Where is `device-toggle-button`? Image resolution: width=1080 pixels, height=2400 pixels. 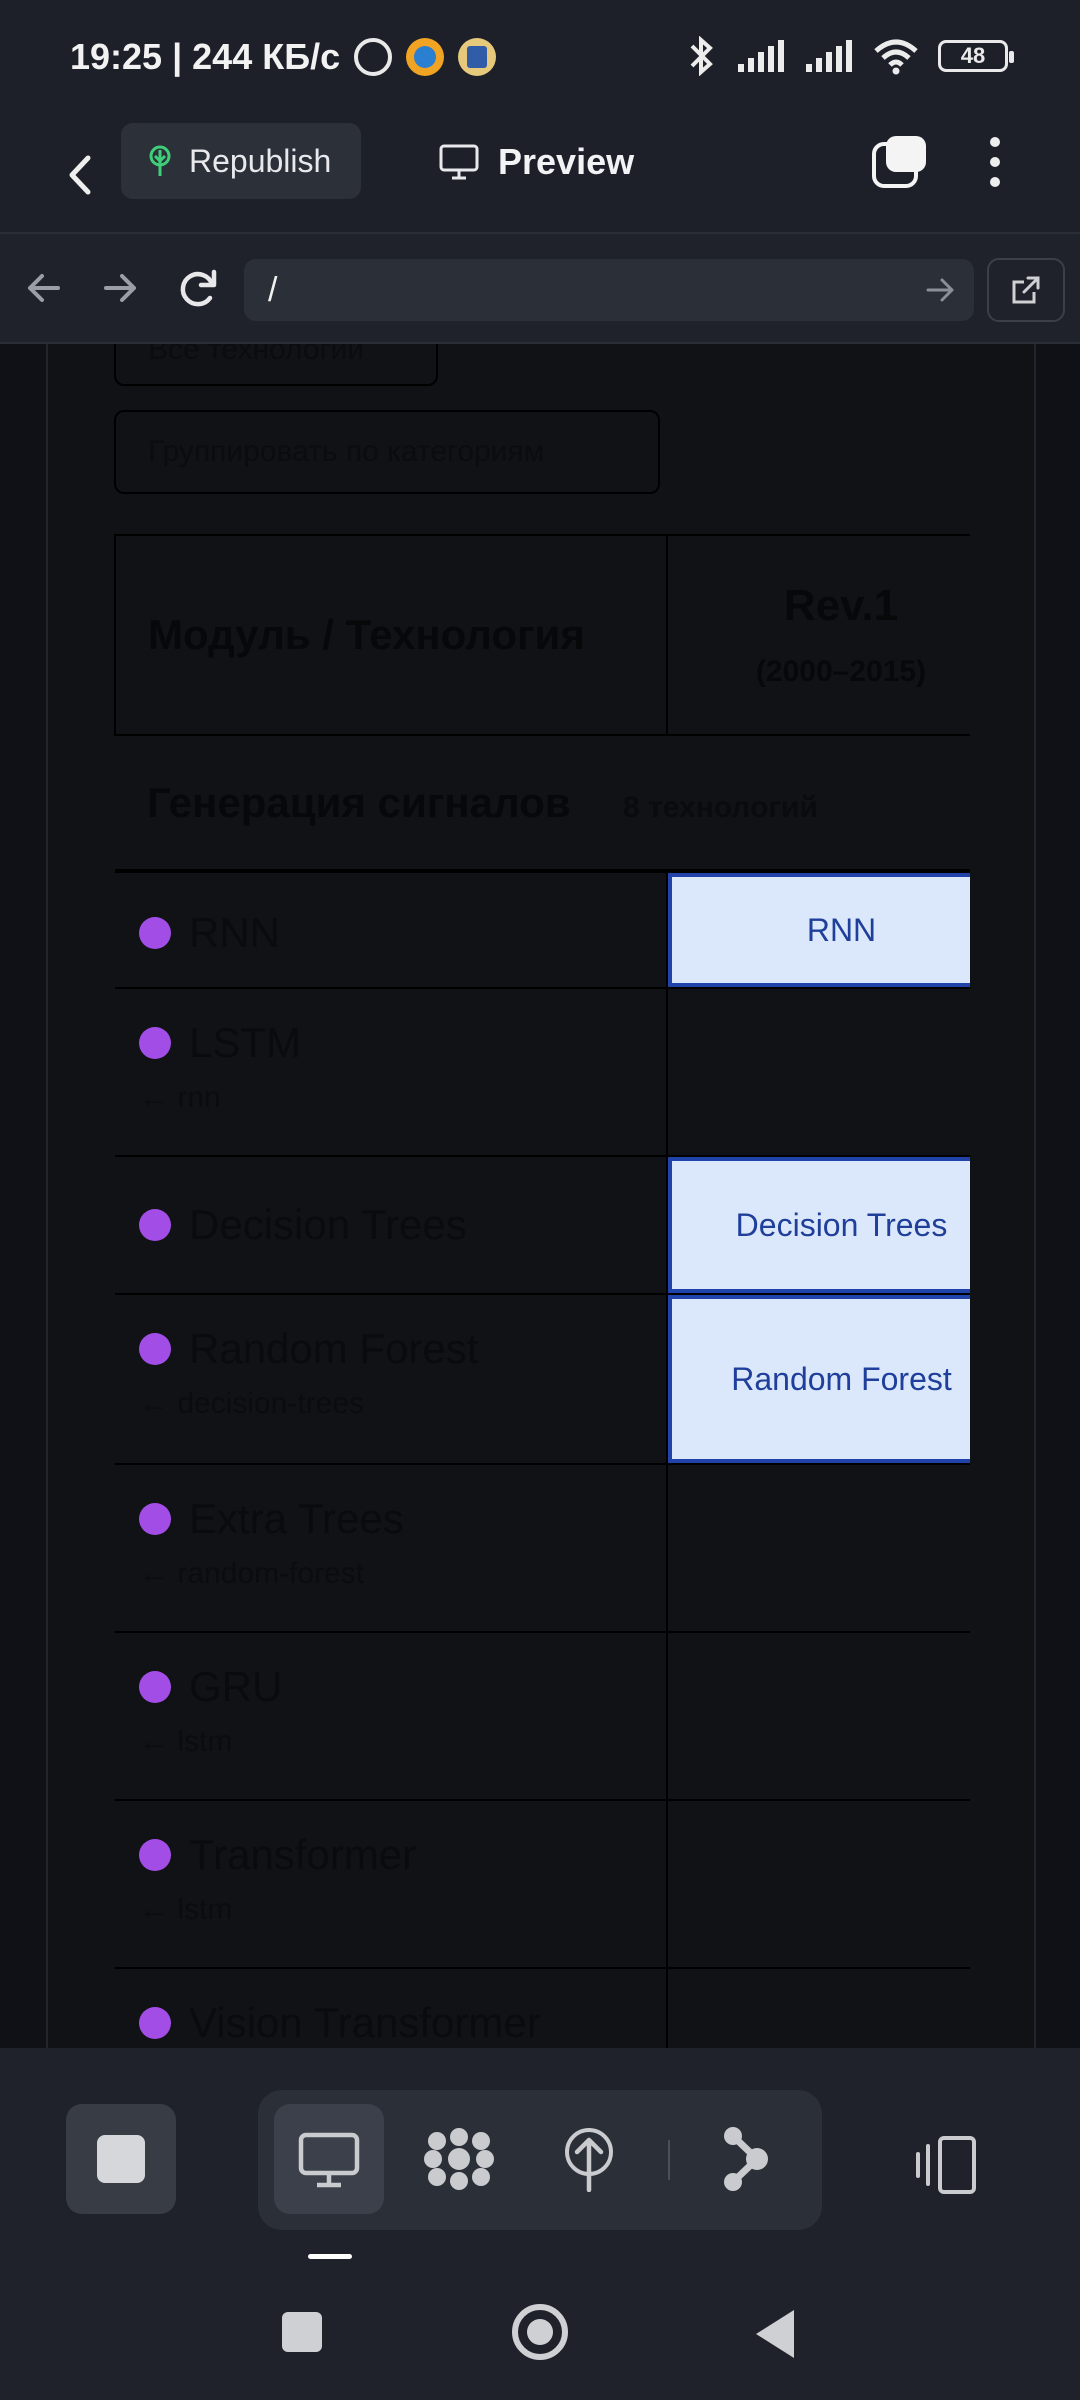 device-toggle-button is located at coordinates (955, 2165).